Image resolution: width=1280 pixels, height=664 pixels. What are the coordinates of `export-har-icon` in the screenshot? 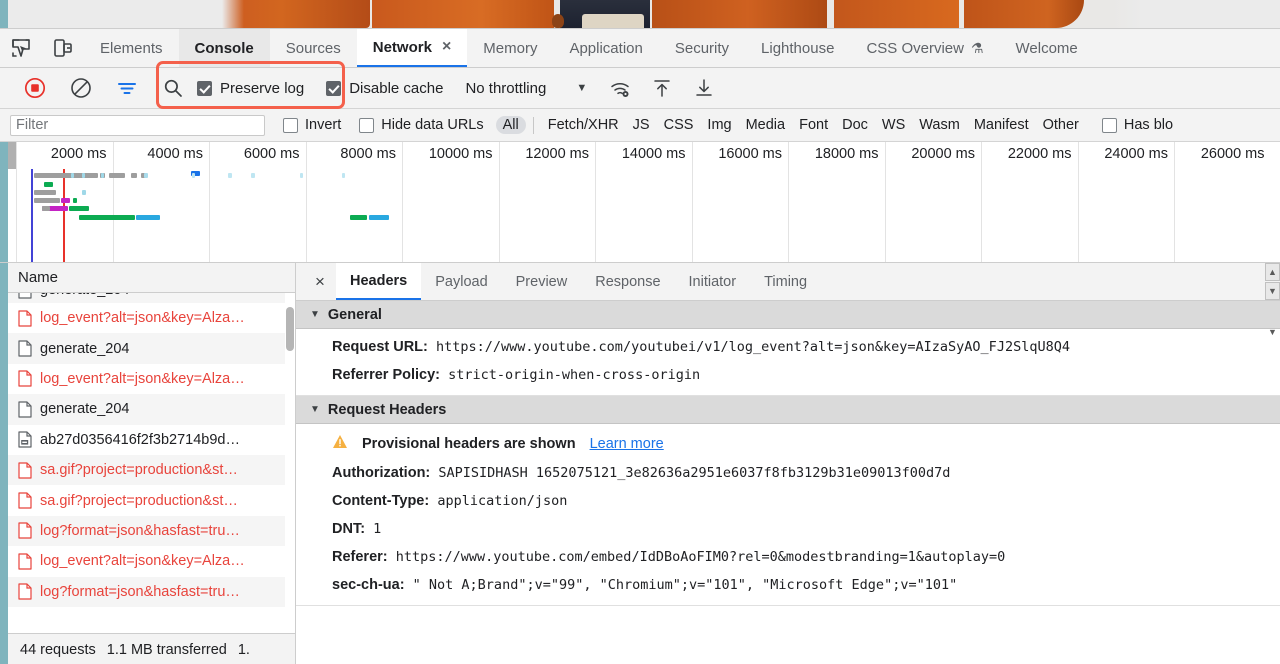 It's located at (704, 88).